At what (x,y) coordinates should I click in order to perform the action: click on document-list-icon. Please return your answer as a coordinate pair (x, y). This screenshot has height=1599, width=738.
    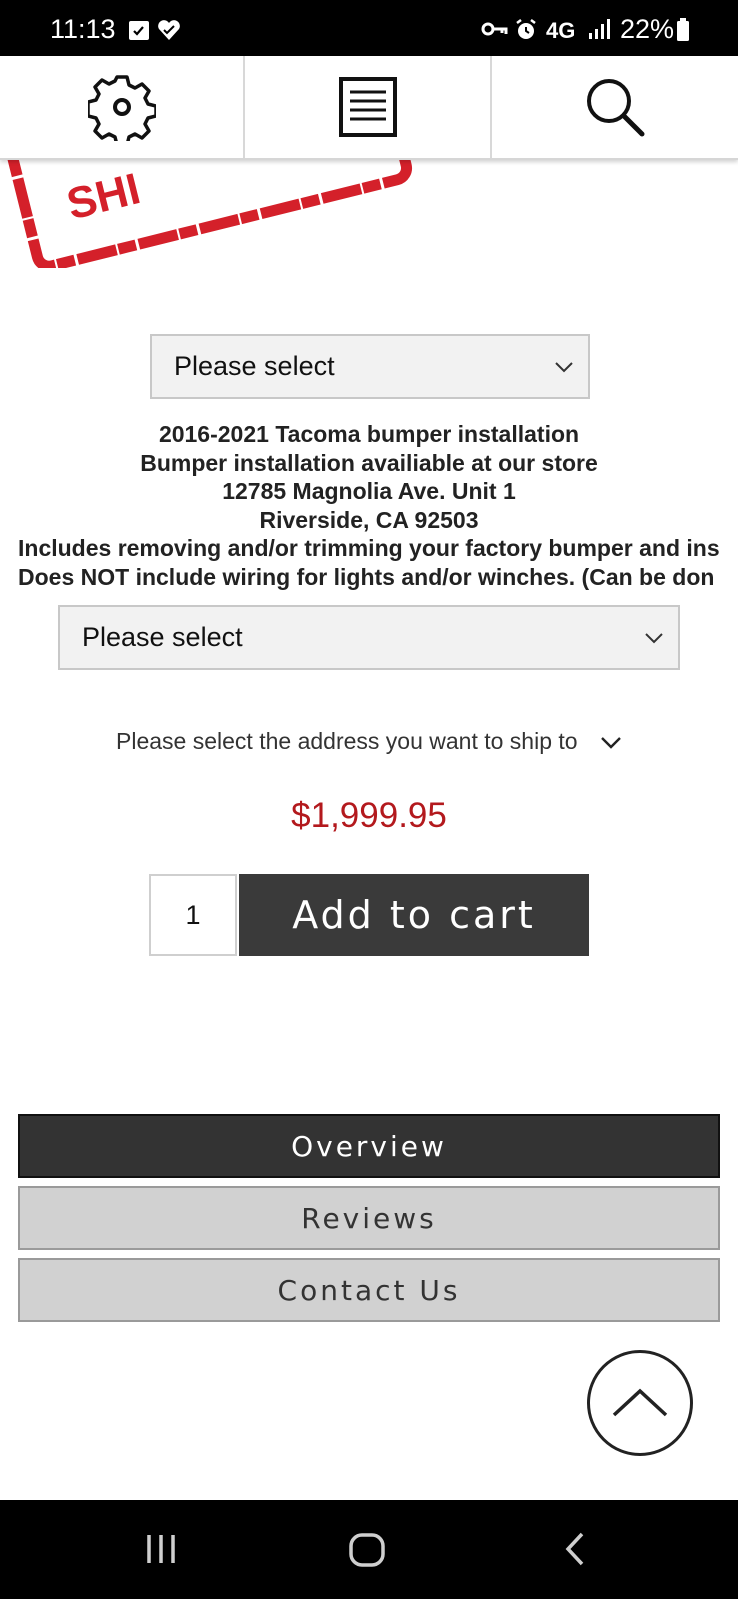
    Looking at the image, I should click on (367, 107).